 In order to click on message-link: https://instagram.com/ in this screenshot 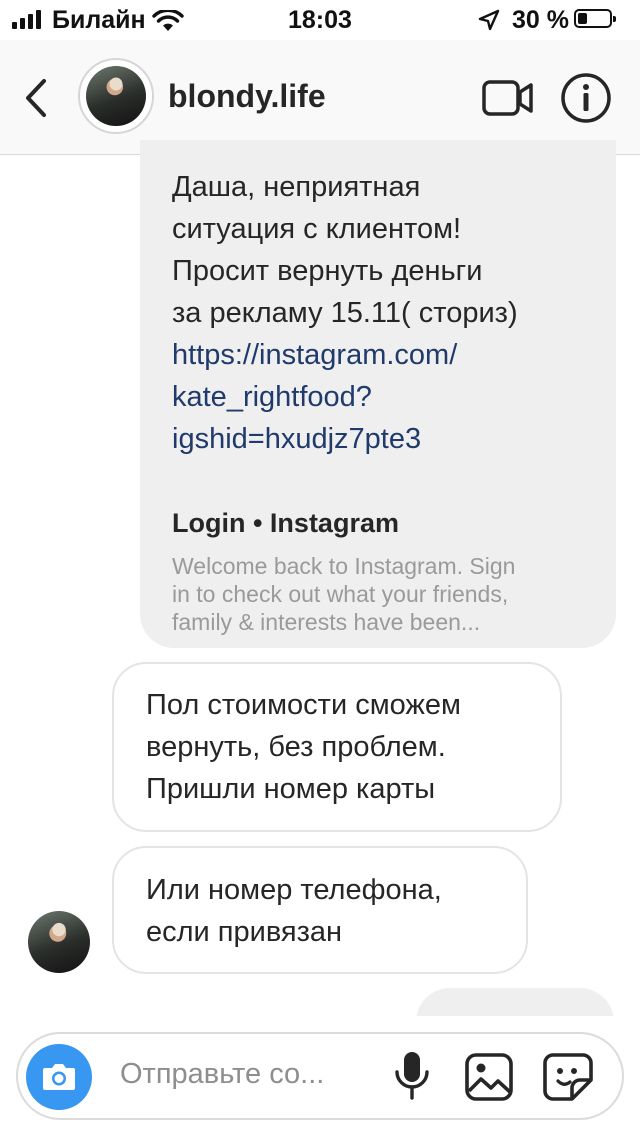, I will do `click(345, 355)`.